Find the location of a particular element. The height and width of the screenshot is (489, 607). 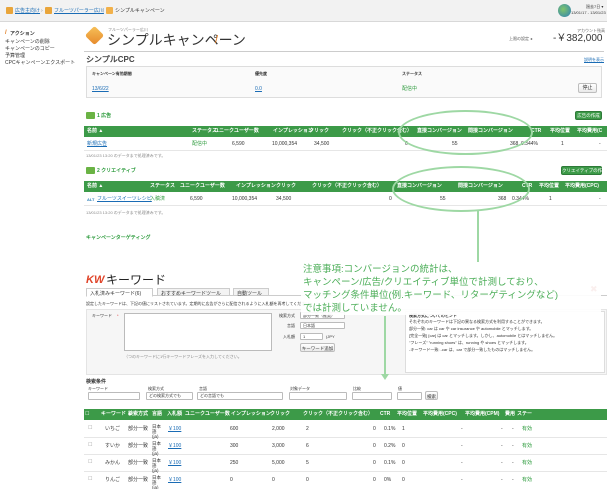

breadcrumb-account: フルーツパーラー広川 is located at coordinates (79, 11).